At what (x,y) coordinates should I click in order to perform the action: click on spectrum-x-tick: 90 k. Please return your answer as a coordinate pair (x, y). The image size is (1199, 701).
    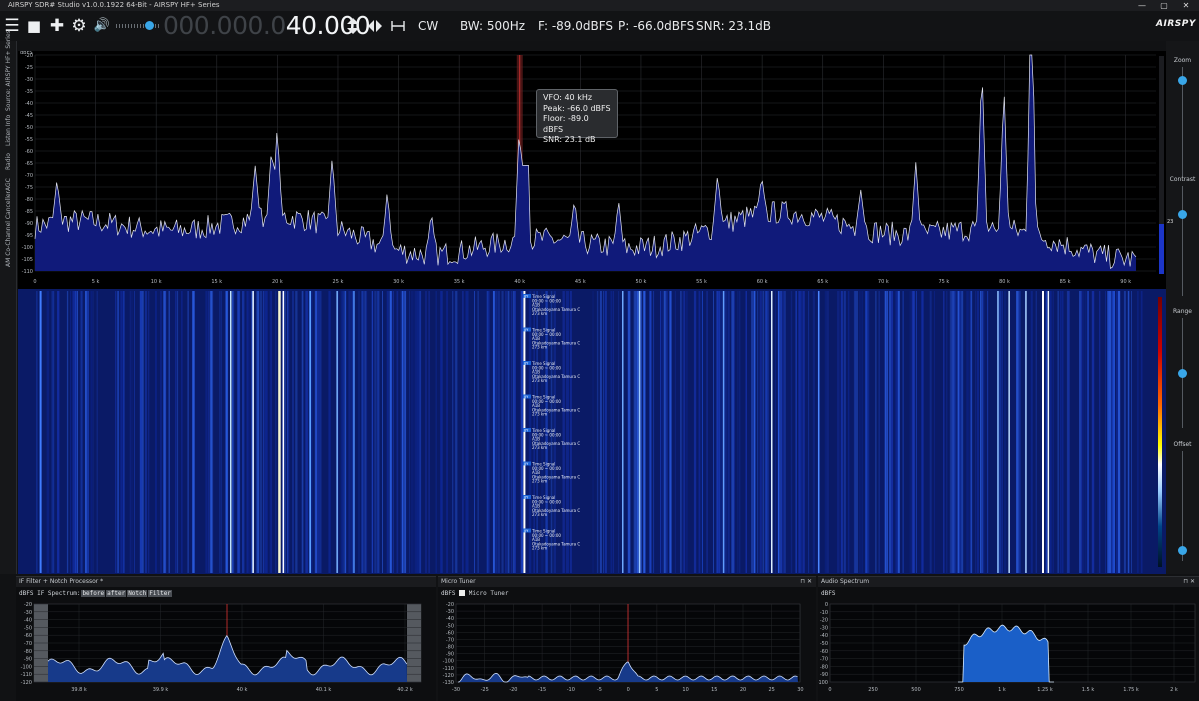
    Looking at the image, I should click on (1125, 282).